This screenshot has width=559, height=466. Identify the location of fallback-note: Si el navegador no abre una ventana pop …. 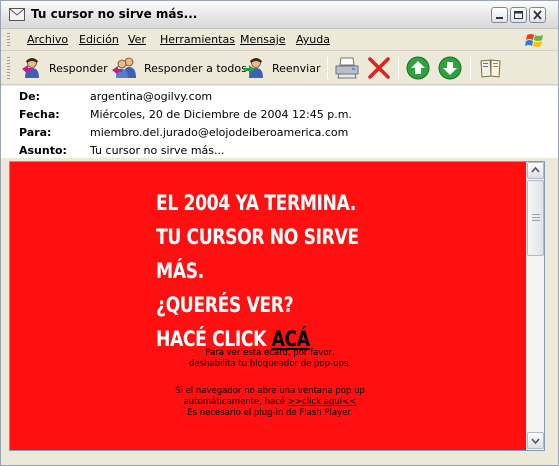
(270, 402).